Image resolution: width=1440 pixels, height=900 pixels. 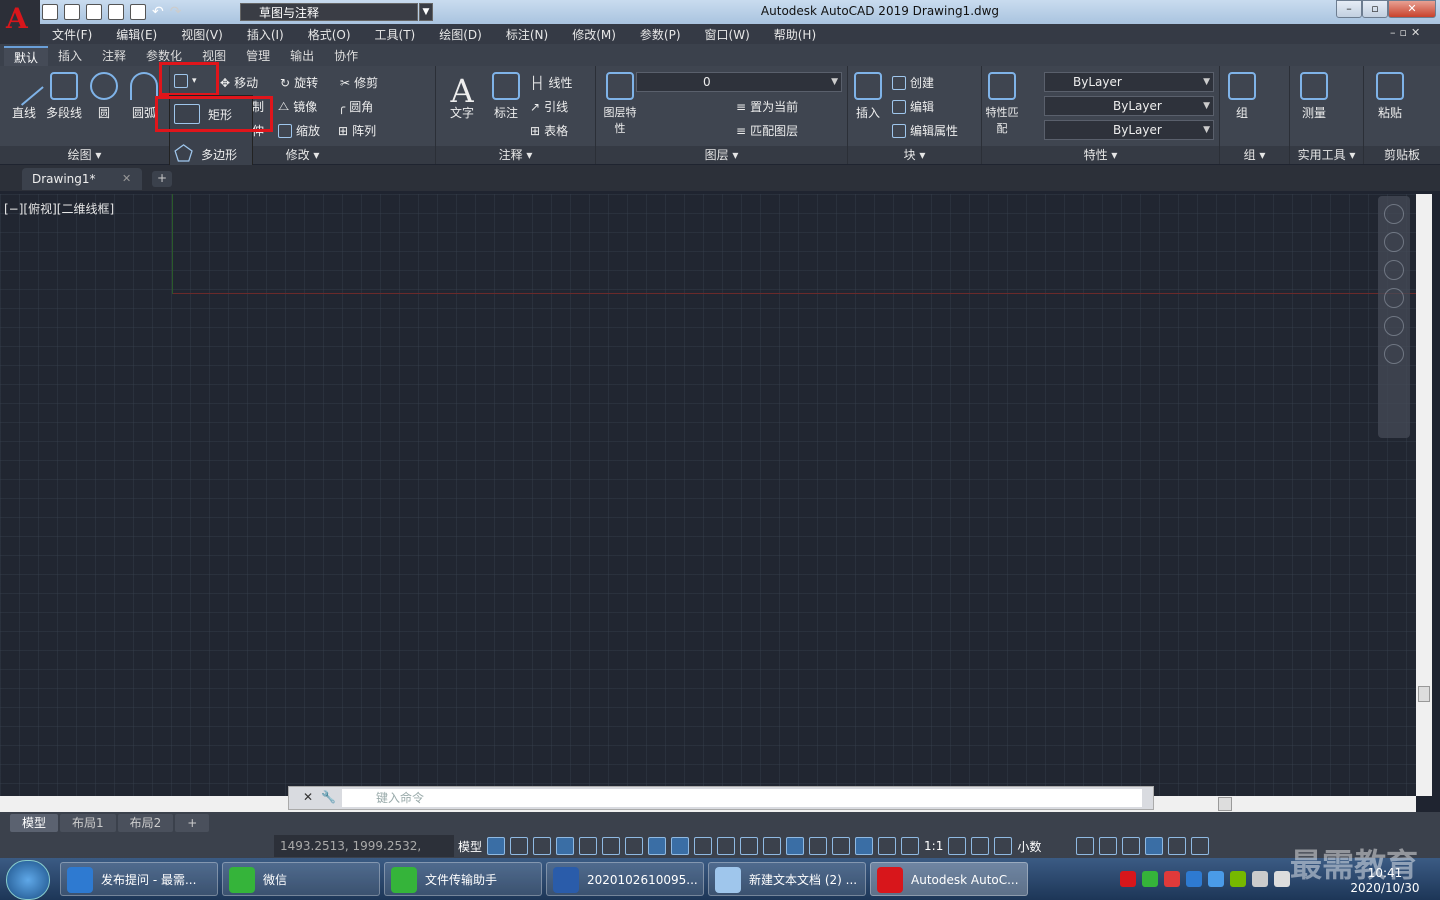 What do you see at coordinates (611, 846) in the screenshot?
I see `polar-icon` at bounding box center [611, 846].